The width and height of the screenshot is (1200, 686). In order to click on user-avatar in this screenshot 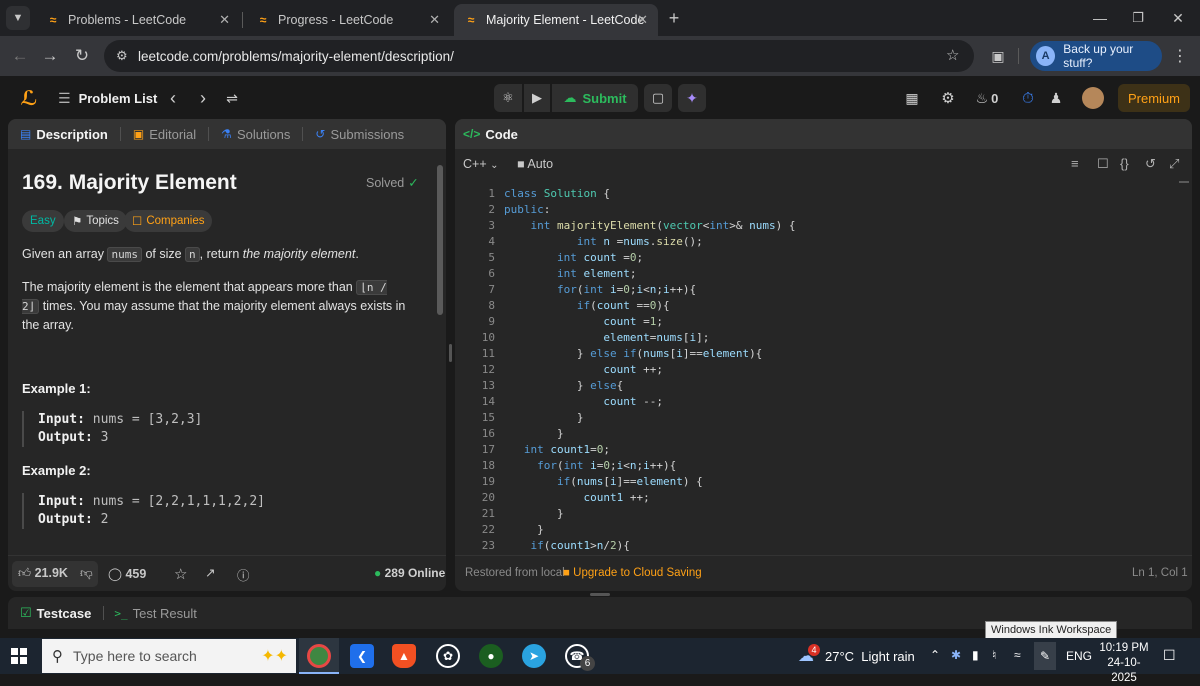, I will do `click(1093, 98)`.